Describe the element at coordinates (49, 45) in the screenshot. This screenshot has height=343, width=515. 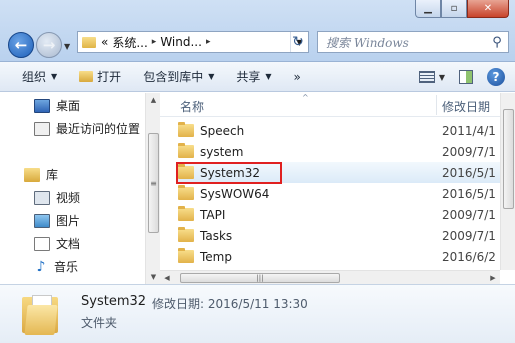
I see `forward-button: →` at that location.